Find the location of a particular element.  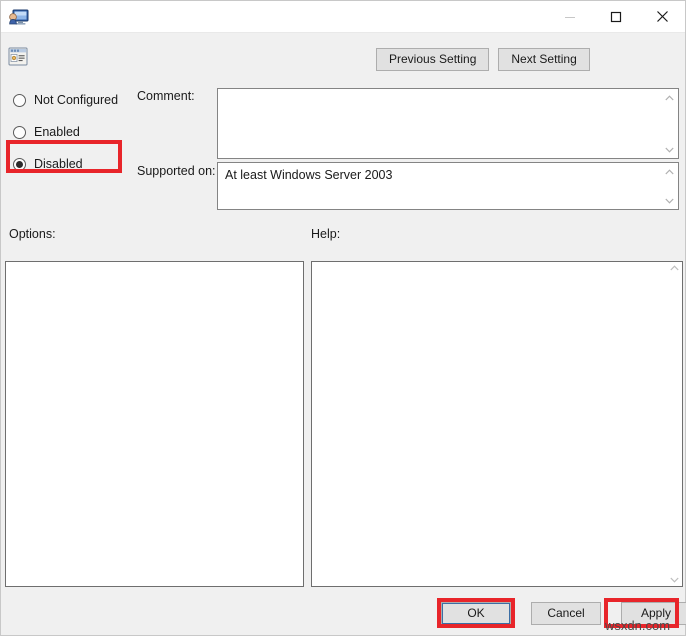

title-bar is located at coordinates (343, 17).